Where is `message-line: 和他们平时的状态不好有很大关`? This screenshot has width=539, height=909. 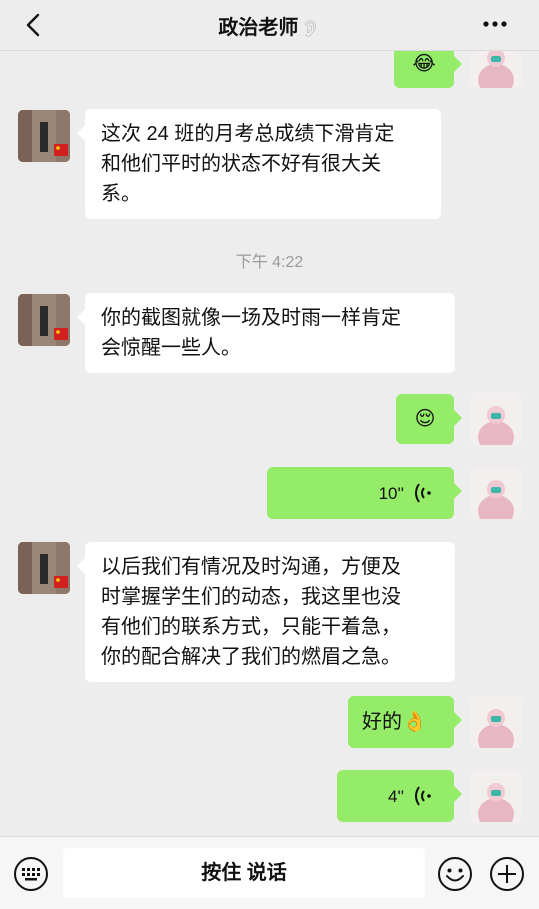 message-line: 和他们平时的状态不好有很大关 is located at coordinates (241, 164).